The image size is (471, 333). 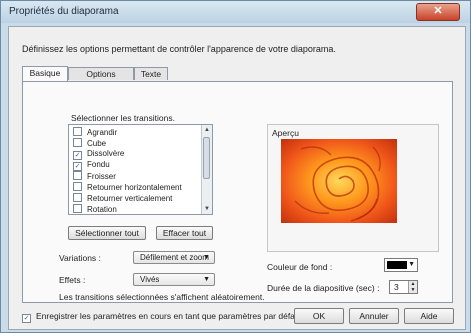 What do you see at coordinates (122, 198) in the screenshot?
I see `list-item: Retourner verticalement` at bounding box center [122, 198].